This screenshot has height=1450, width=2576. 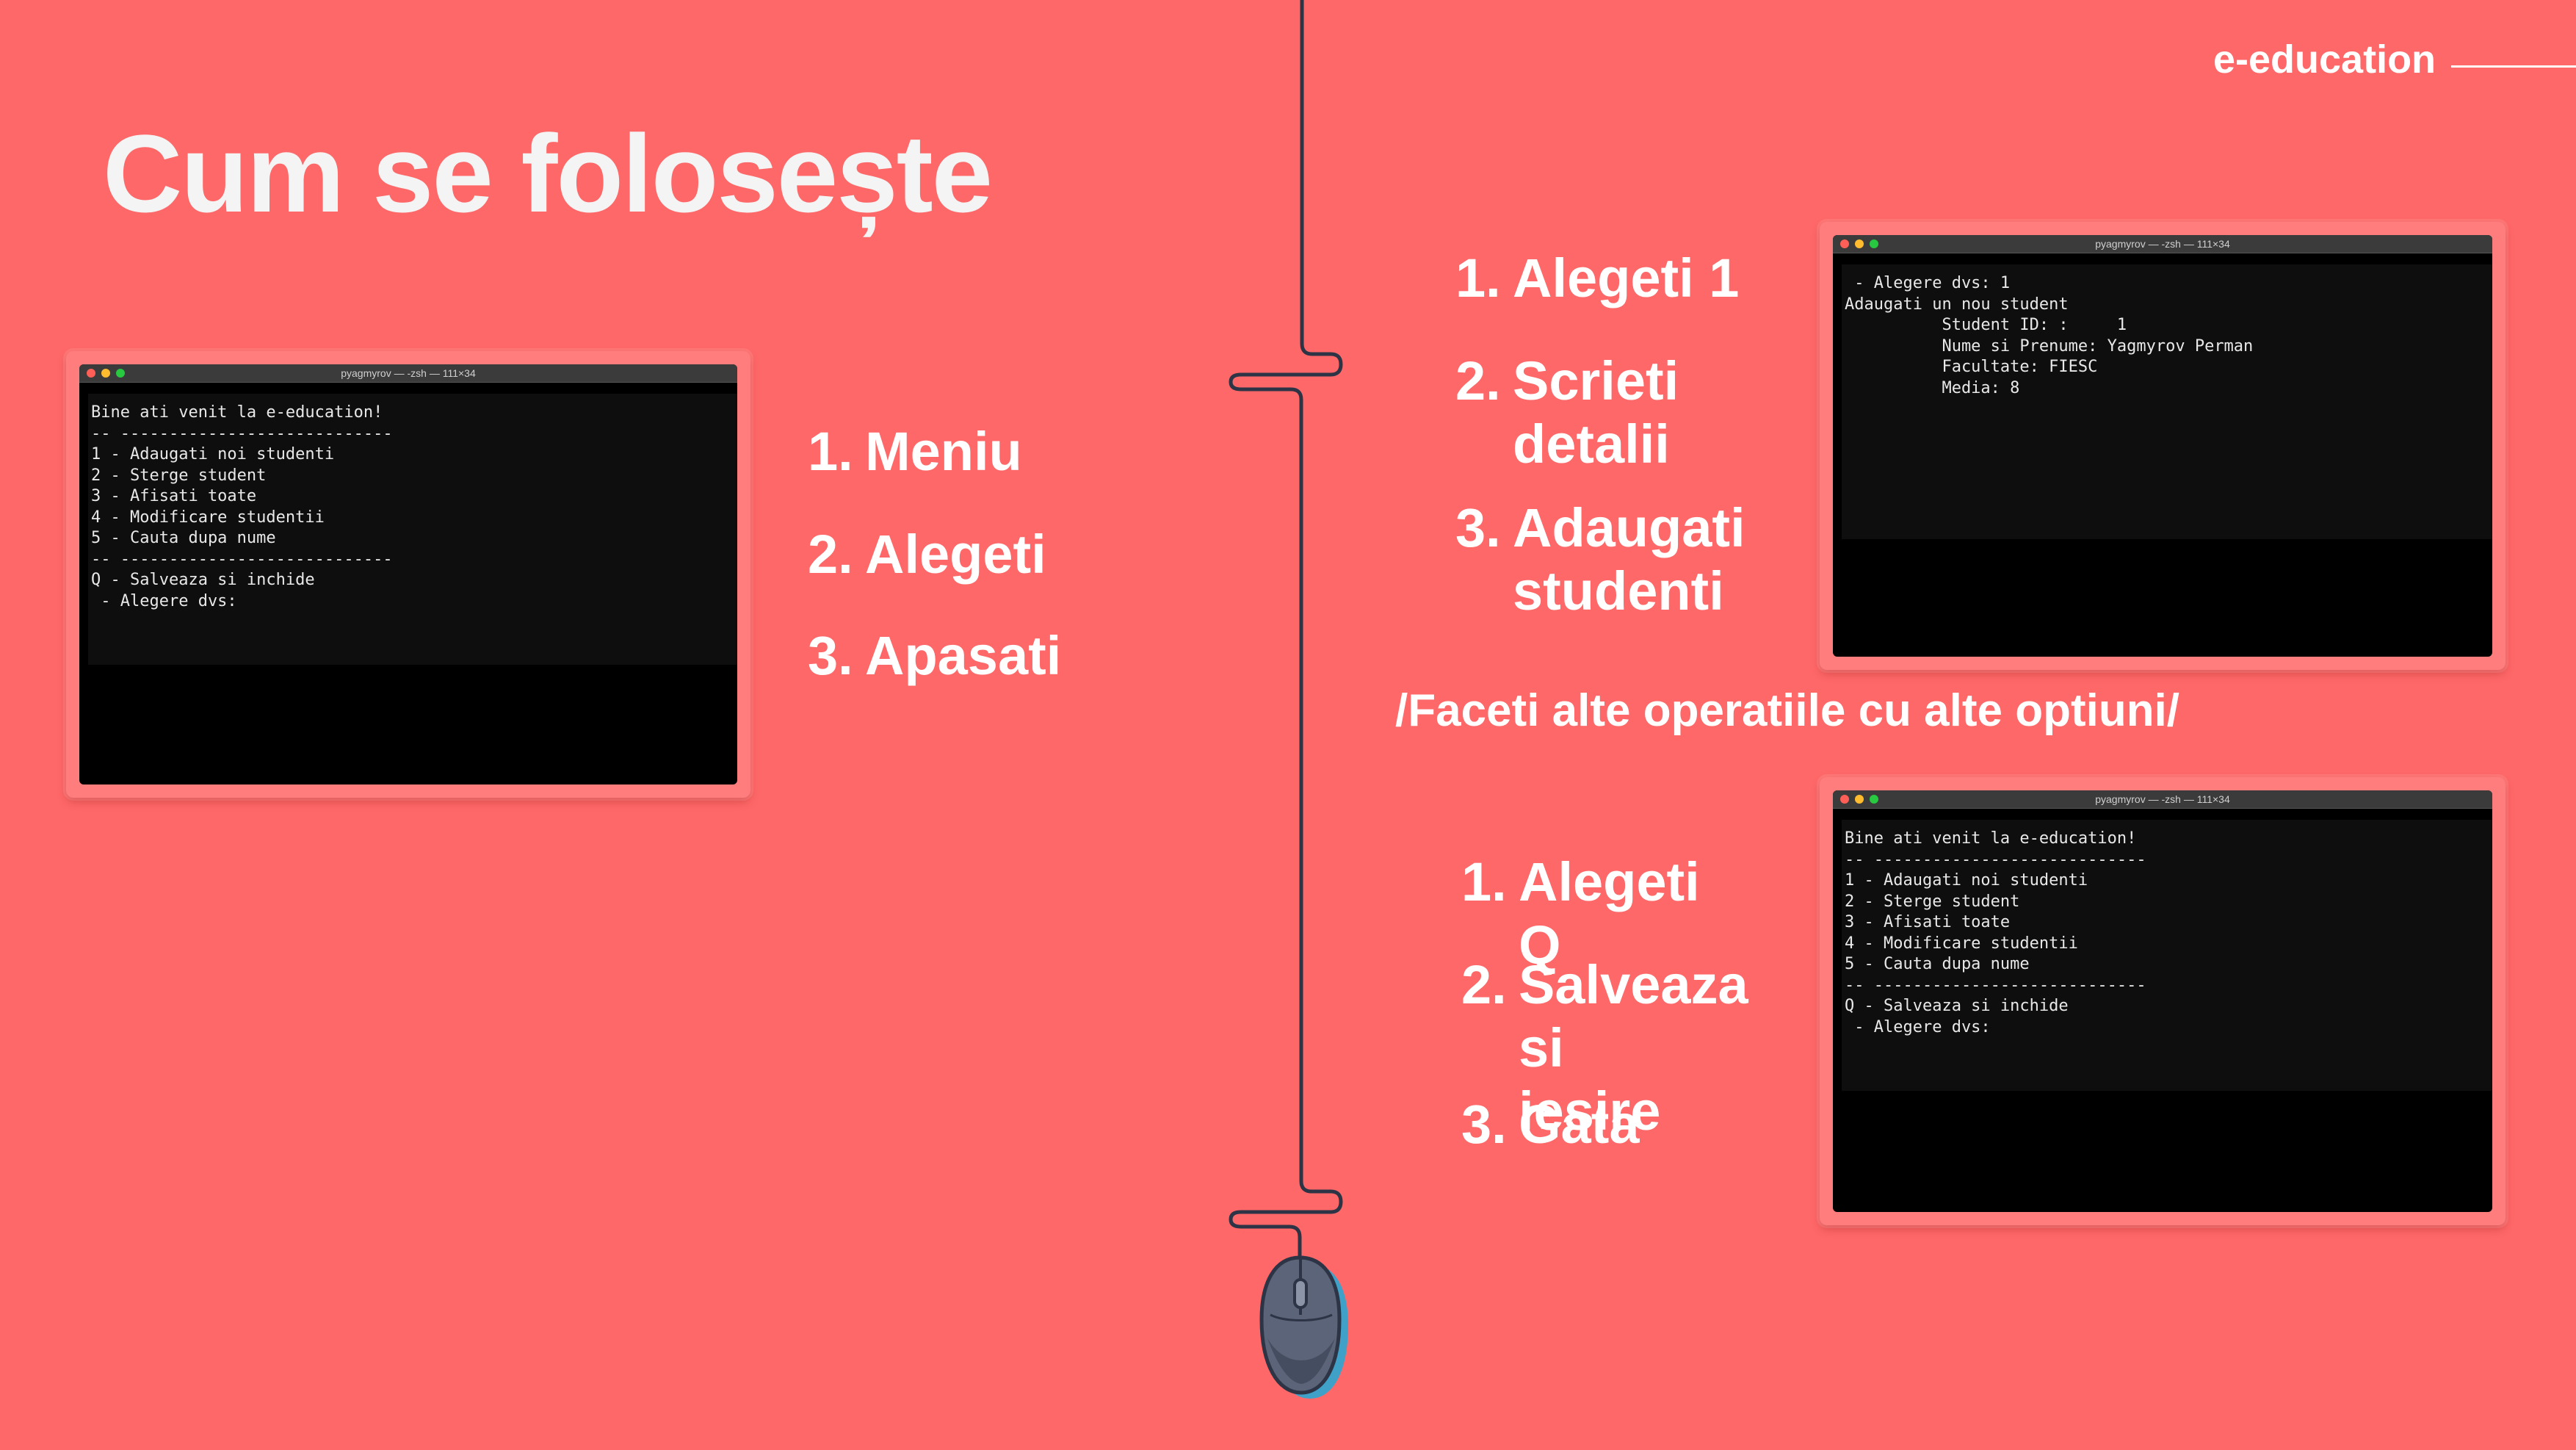 What do you see at coordinates (1303, 1327) in the screenshot?
I see `computer-mouse-icon` at bounding box center [1303, 1327].